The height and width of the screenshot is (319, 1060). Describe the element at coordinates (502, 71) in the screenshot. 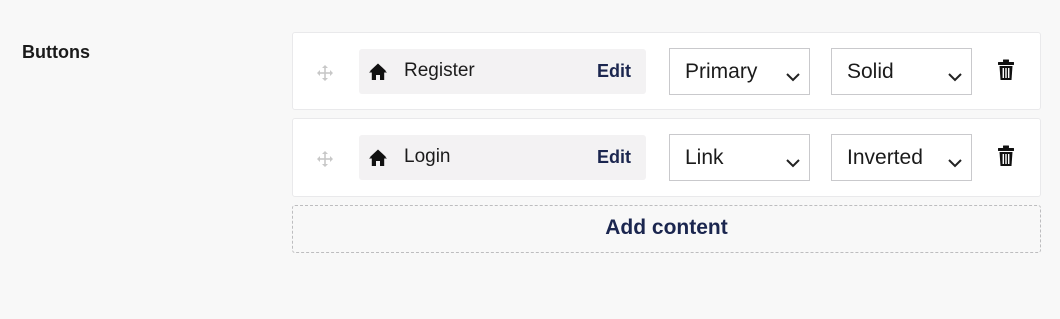

I see `link-chip: Register Edit` at that location.